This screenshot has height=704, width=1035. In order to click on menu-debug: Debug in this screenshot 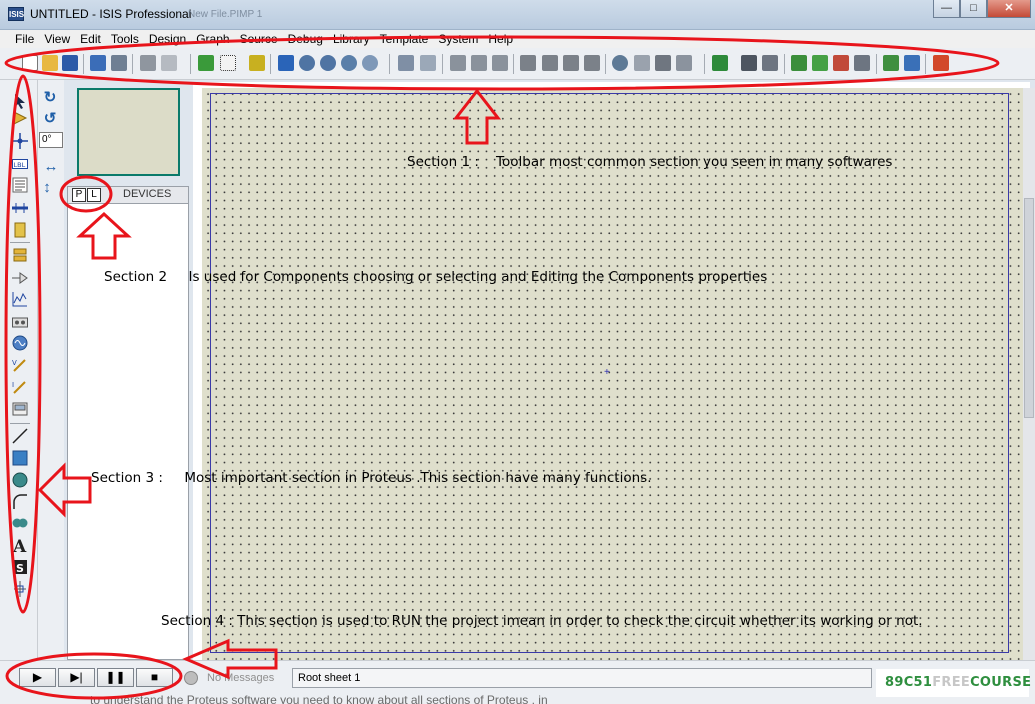, I will do `click(305, 39)`.